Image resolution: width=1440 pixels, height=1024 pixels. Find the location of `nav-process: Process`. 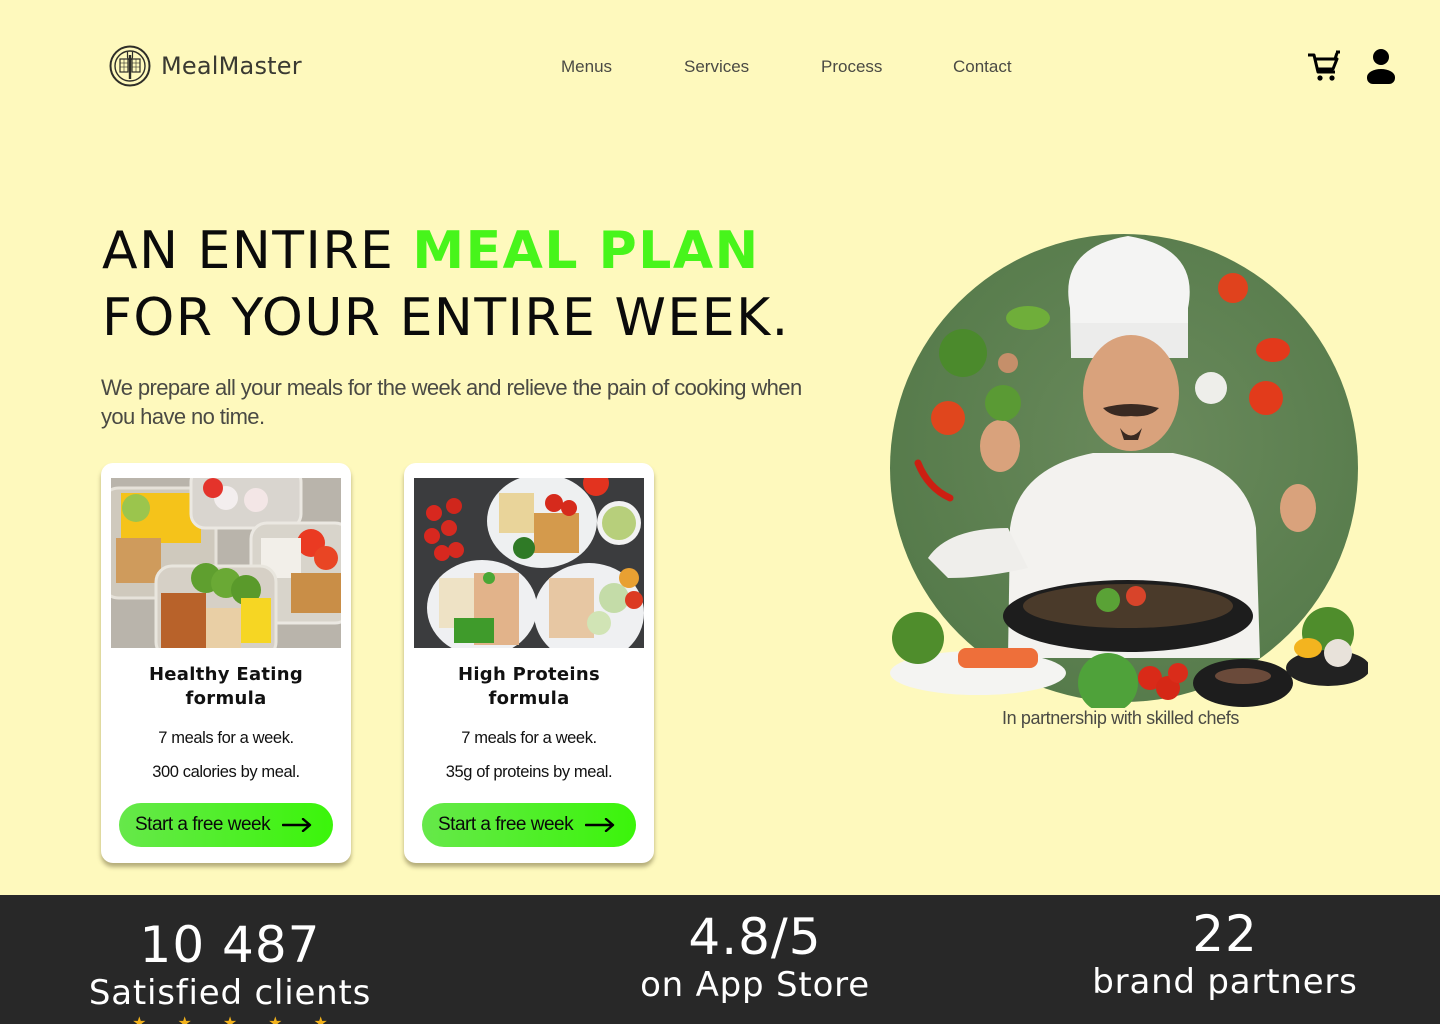

nav-process: Process is located at coordinates (851, 67).